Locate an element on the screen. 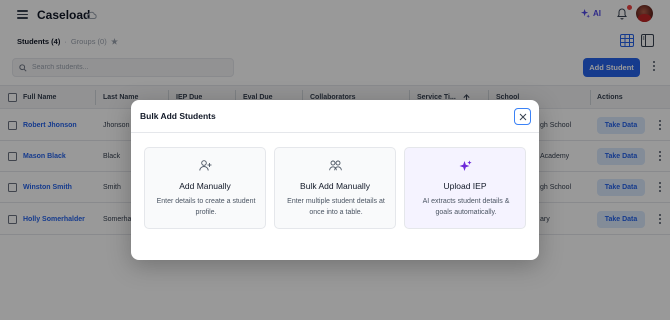 Image resolution: width=670 pixels, height=320 pixels. user-plus-icon is located at coordinates (204, 165).